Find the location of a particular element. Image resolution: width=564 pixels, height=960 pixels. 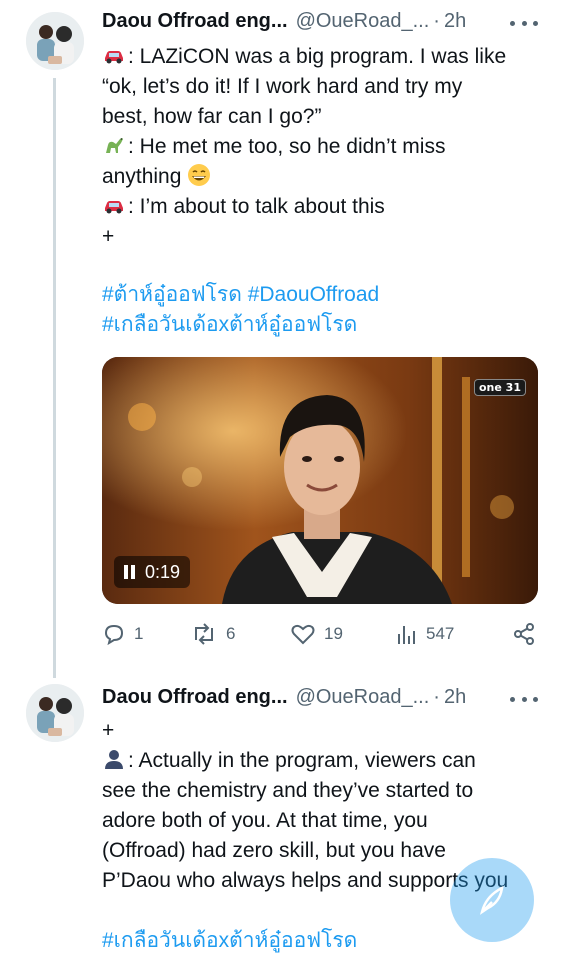

pause-icon is located at coordinates (129, 572).